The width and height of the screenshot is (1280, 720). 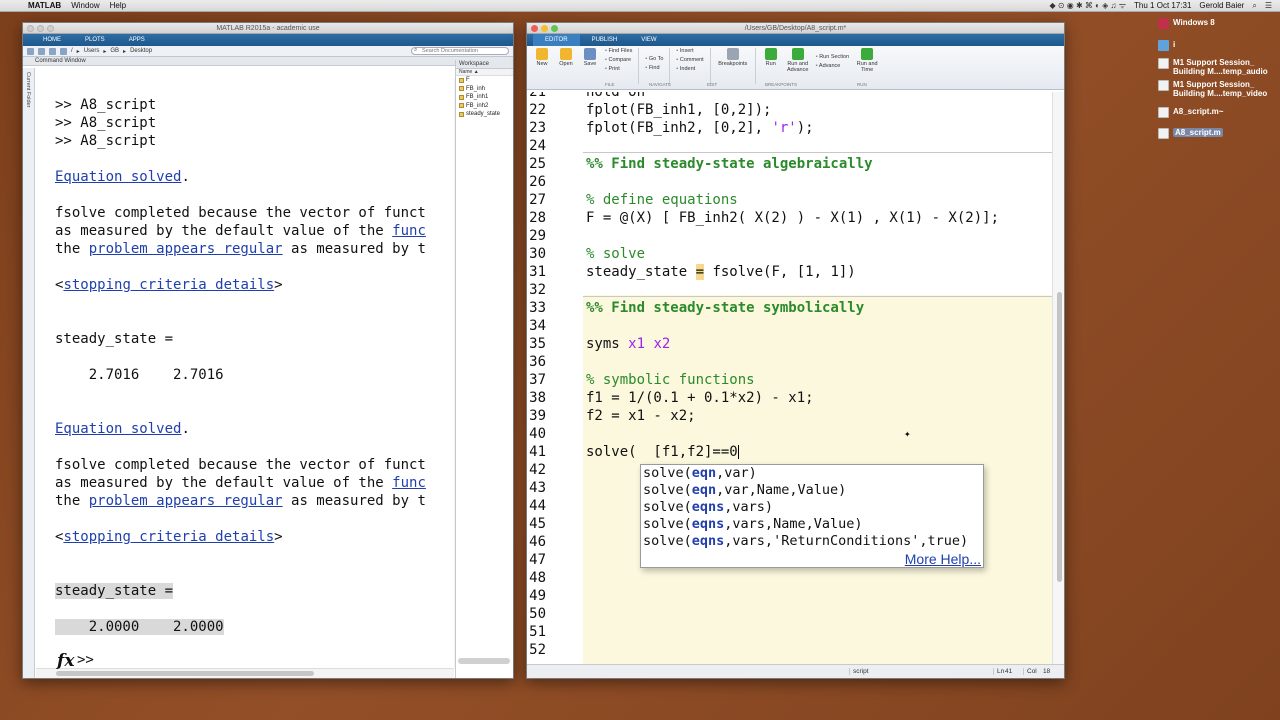 I want to click on run-section-button: Run Section, so click(x=832, y=57).